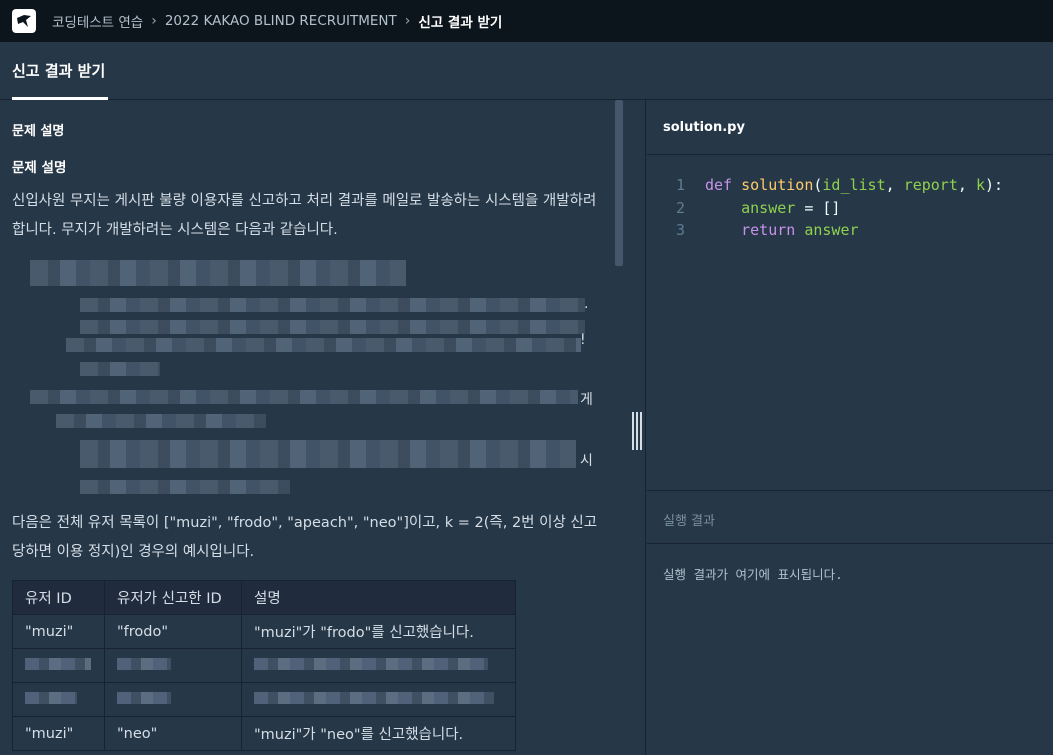 The height and width of the screenshot is (755, 1053). I want to click on table-header: 유저 ID, so click(58, 597).